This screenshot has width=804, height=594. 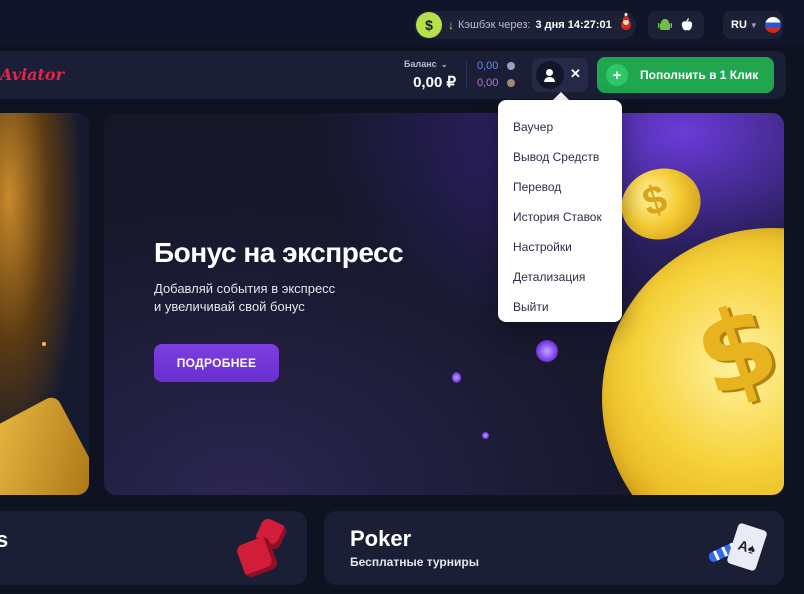 What do you see at coordinates (443, 64) in the screenshot?
I see `chevron-down-icon: ⌄` at bounding box center [443, 64].